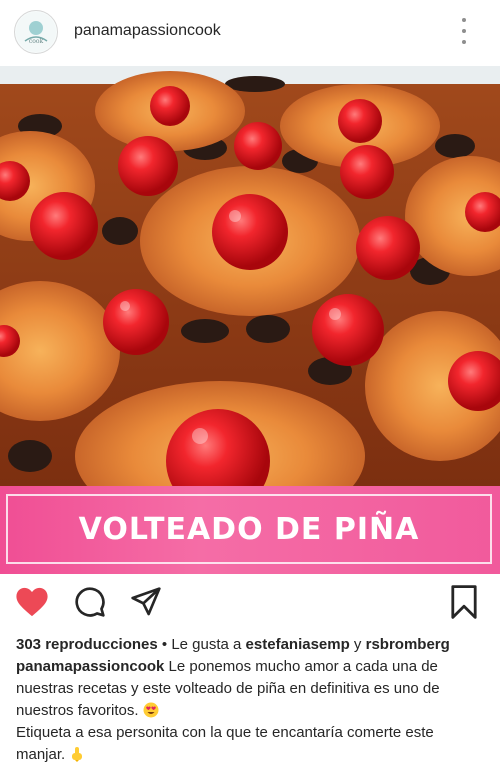  I want to click on comment-icon, so click(90, 602).